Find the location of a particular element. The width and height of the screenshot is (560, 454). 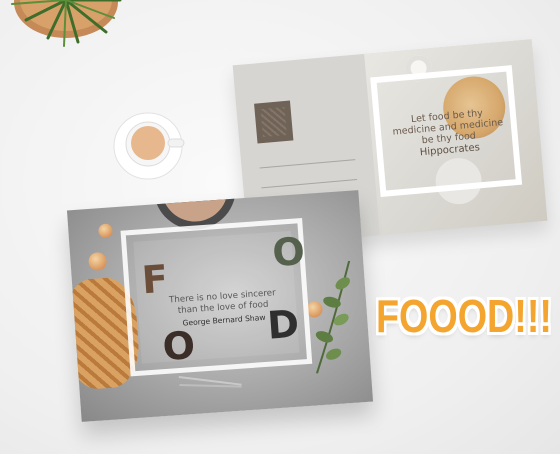

potted-plant-icon is located at coordinates (66, 23).